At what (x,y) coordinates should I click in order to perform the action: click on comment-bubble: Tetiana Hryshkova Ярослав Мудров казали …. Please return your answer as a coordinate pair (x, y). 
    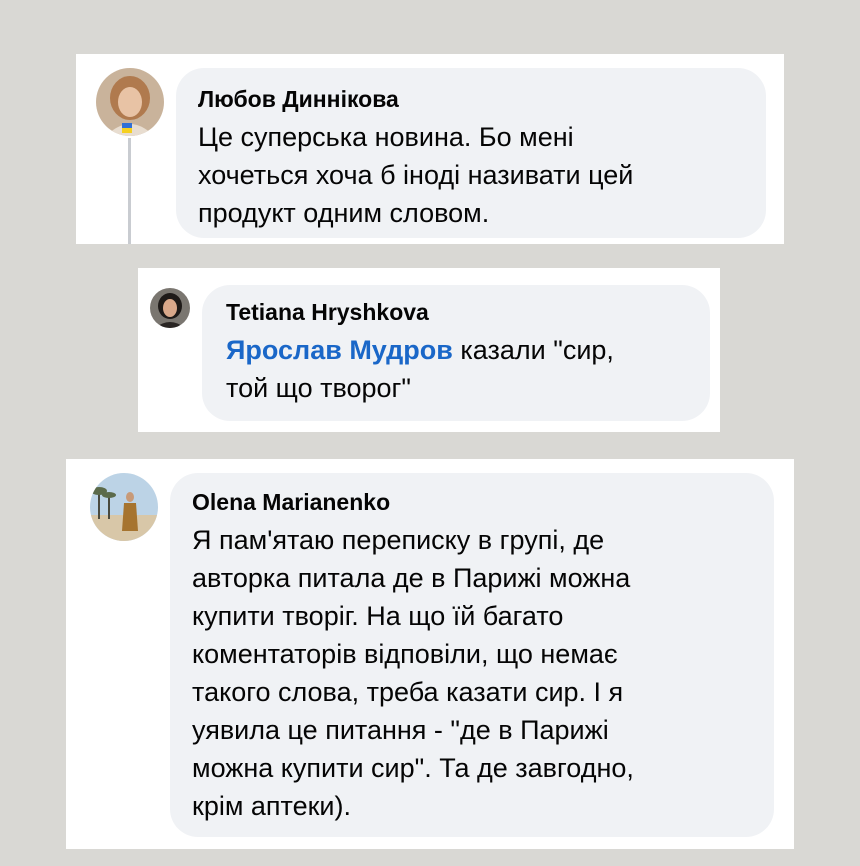
    Looking at the image, I should click on (456, 353).